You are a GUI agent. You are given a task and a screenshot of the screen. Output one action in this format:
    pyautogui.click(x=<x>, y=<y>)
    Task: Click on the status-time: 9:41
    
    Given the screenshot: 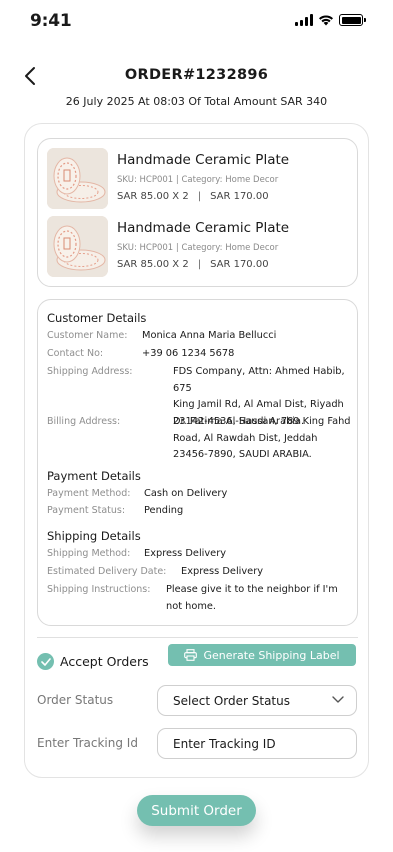 What is the action you would take?
    pyautogui.click(x=51, y=21)
    